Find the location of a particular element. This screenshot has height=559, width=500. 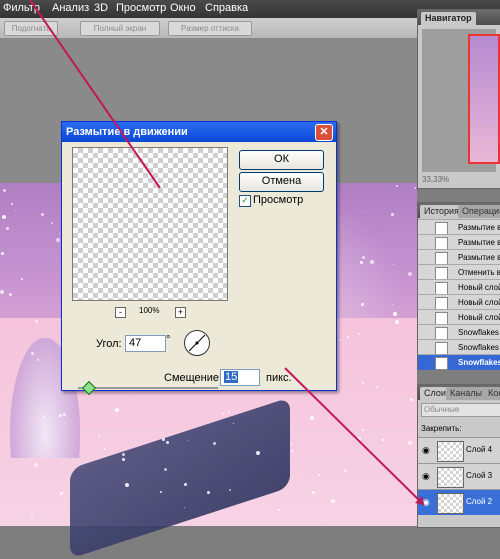

dialog-titlebar: Размытие в движении is located at coordinates (199, 132).